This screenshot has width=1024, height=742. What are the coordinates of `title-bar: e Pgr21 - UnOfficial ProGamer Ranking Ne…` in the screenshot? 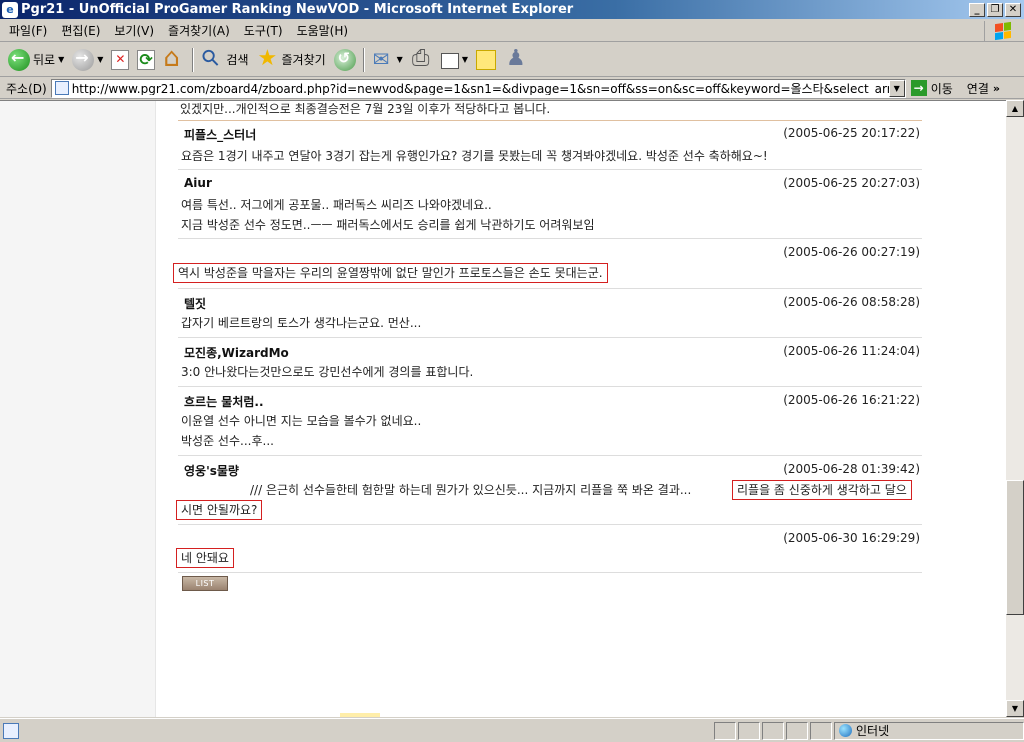 It's located at (512, 9).